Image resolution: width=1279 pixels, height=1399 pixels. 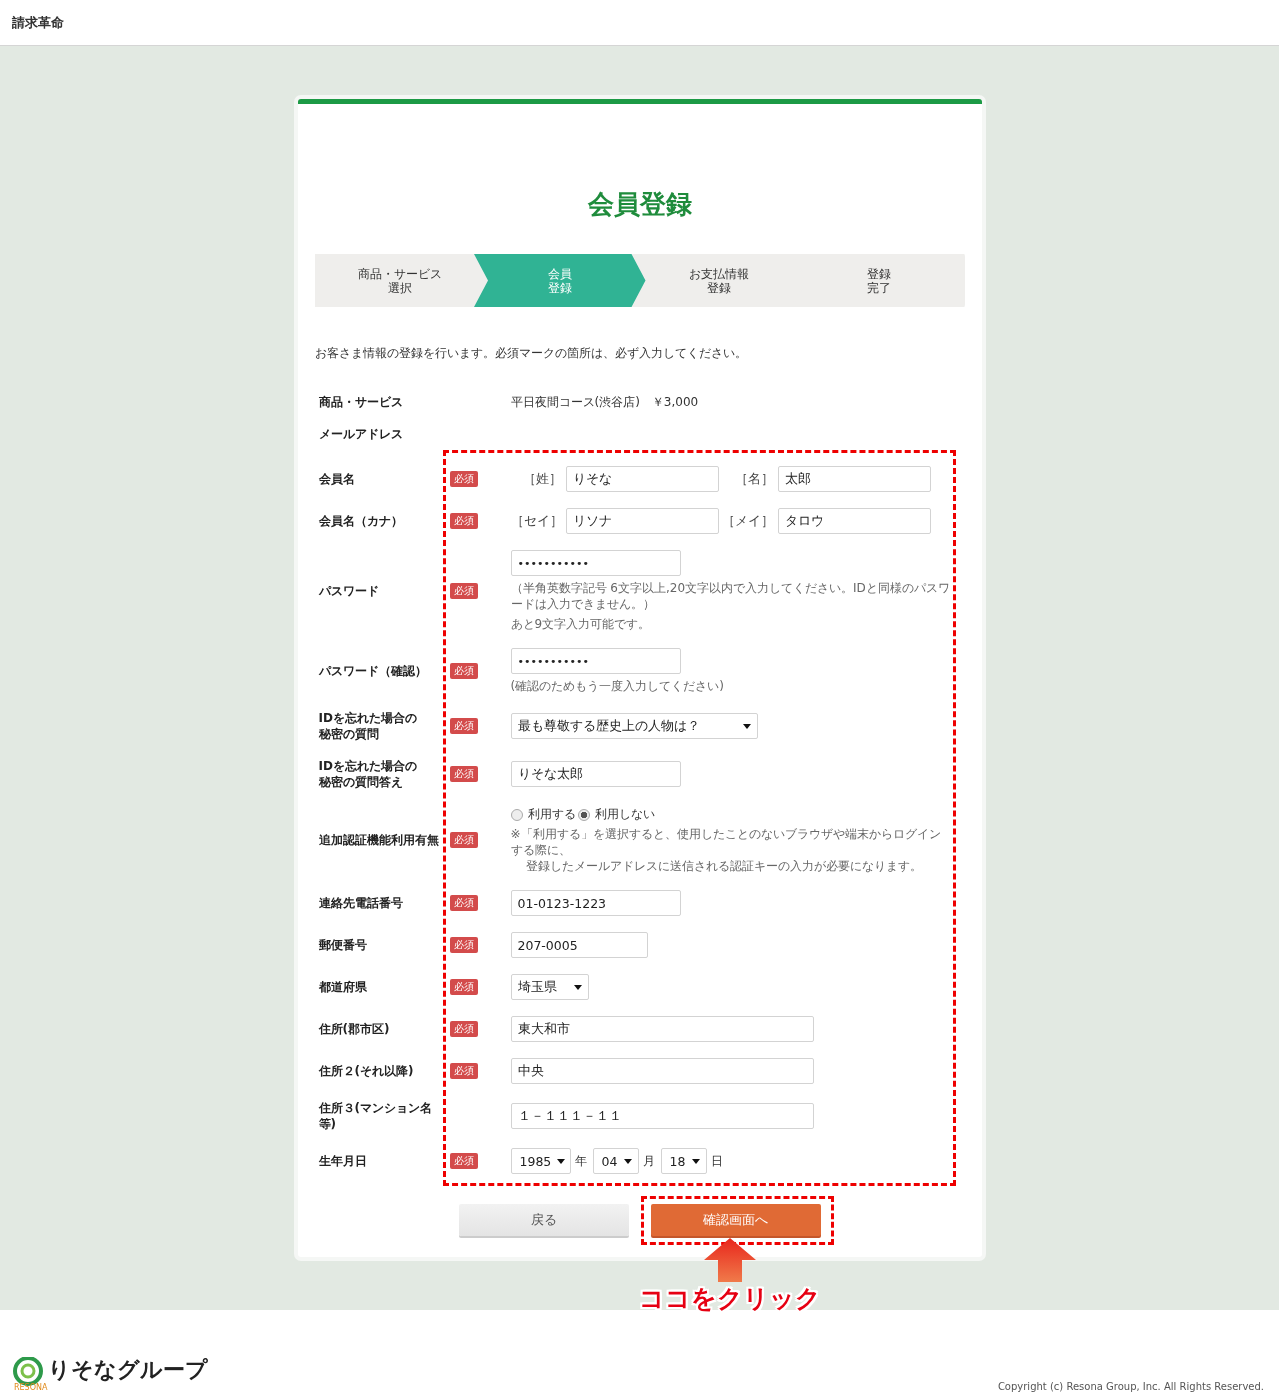 What do you see at coordinates (723, 866) in the screenshot?
I see `help-text: 登録したメールアドレスに送信される認証キーの入力が必要になります。` at bounding box center [723, 866].